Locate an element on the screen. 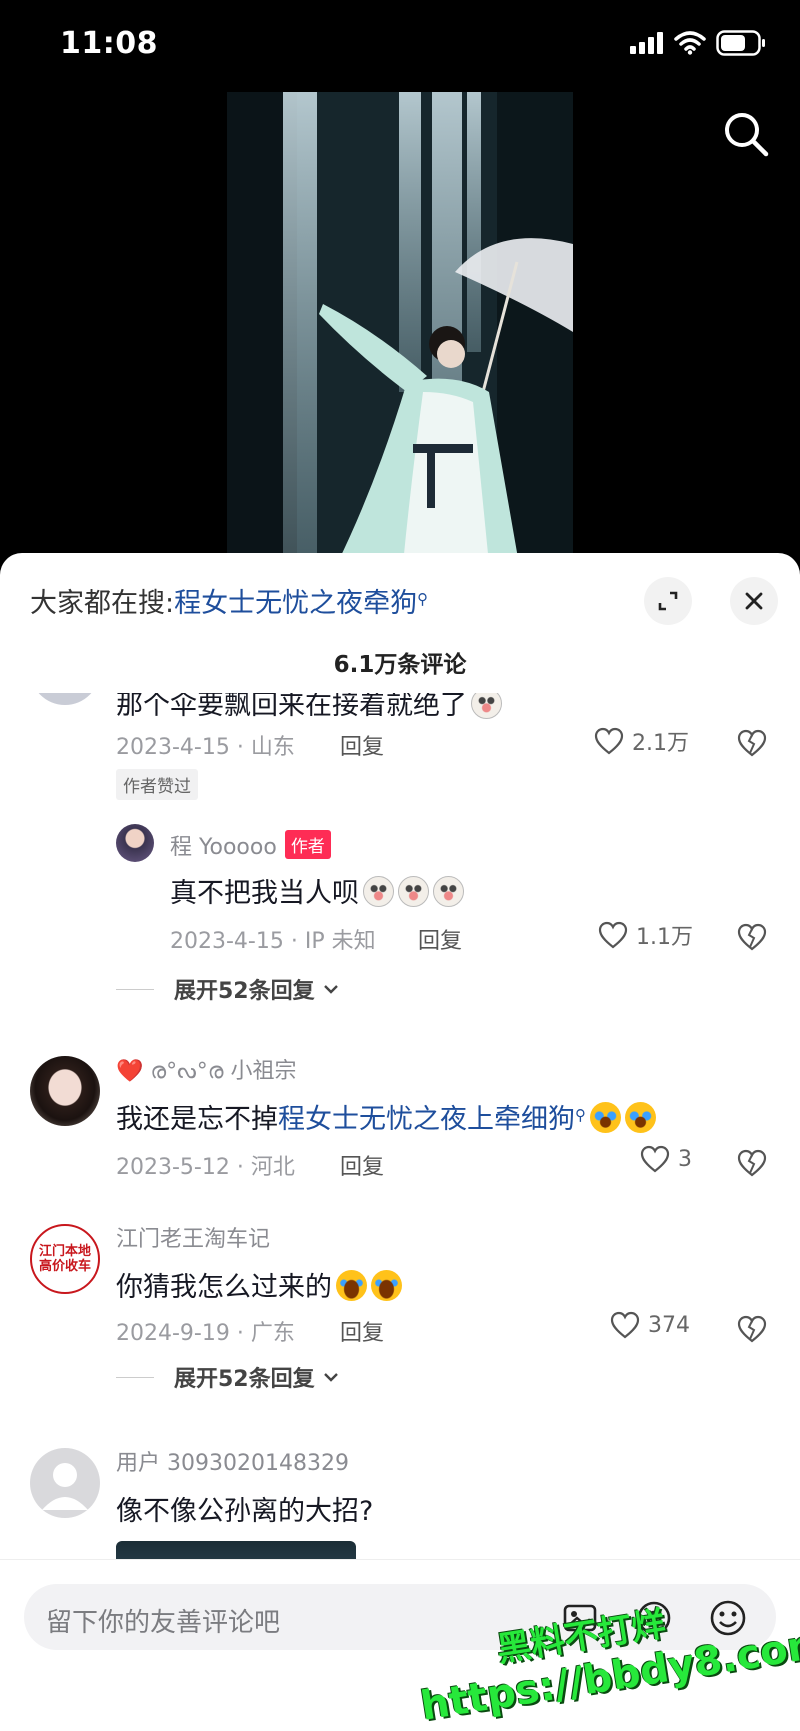 Image resolution: width=800 pixels, height=1731 pixels. suggestion-keyword: 程女士无忧之夜牵狗 is located at coordinates (295, 603).